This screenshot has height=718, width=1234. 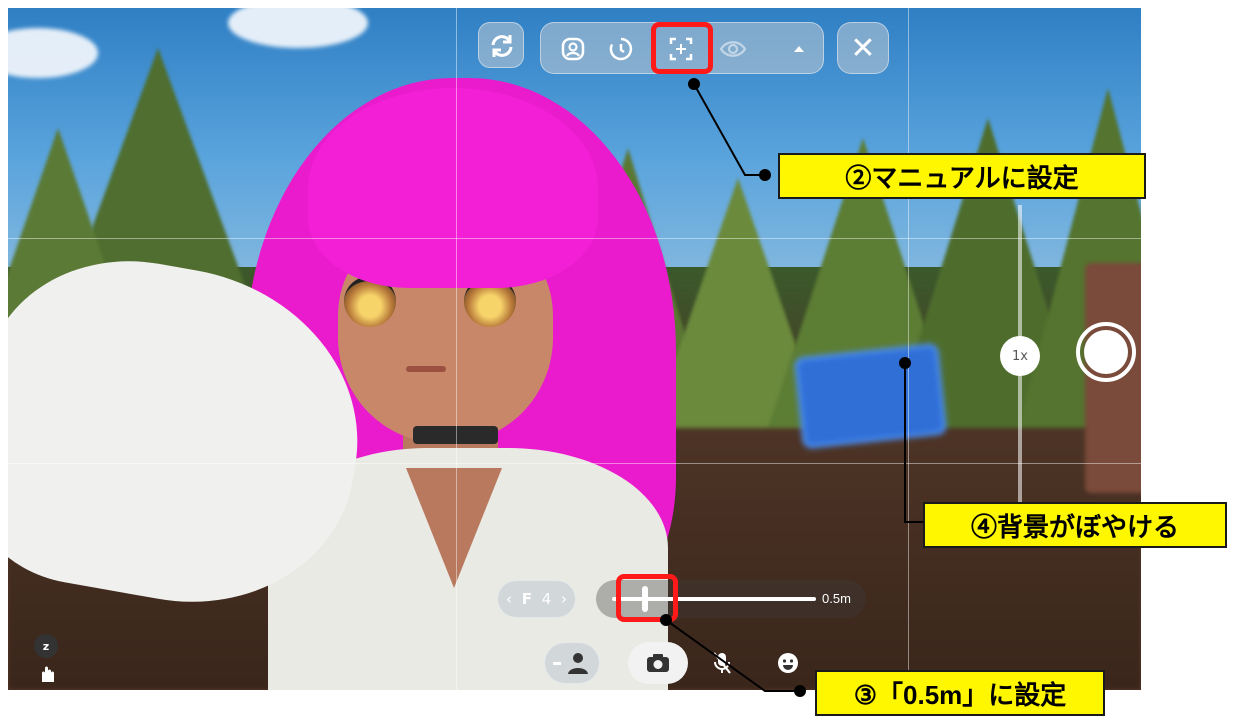 What do you see at coordinates (962, 176) in the screenshot?
I see `callout-manual: ②マニュアルに設定` at bounding box center [962, 176].